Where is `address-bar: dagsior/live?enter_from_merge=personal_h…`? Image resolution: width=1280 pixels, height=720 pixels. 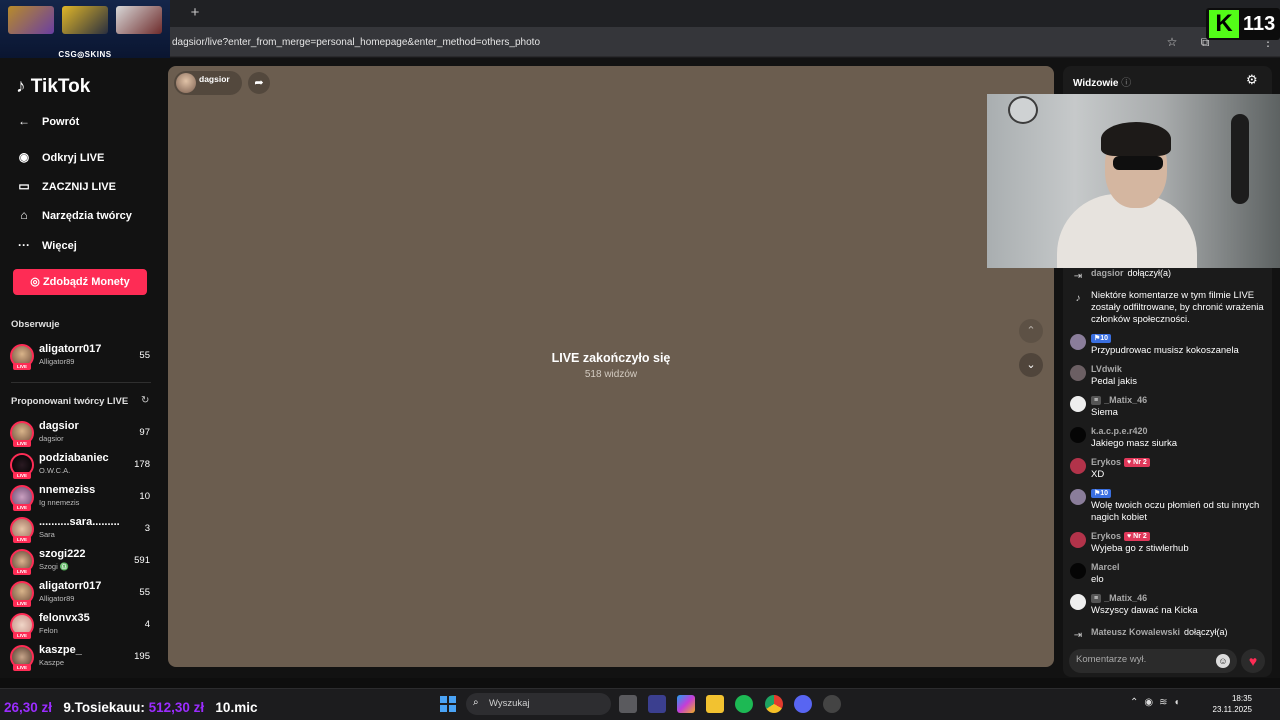
address-bar: dagsior/live?enter_from_merge=personal_h… is located at coordinates (640, 42).